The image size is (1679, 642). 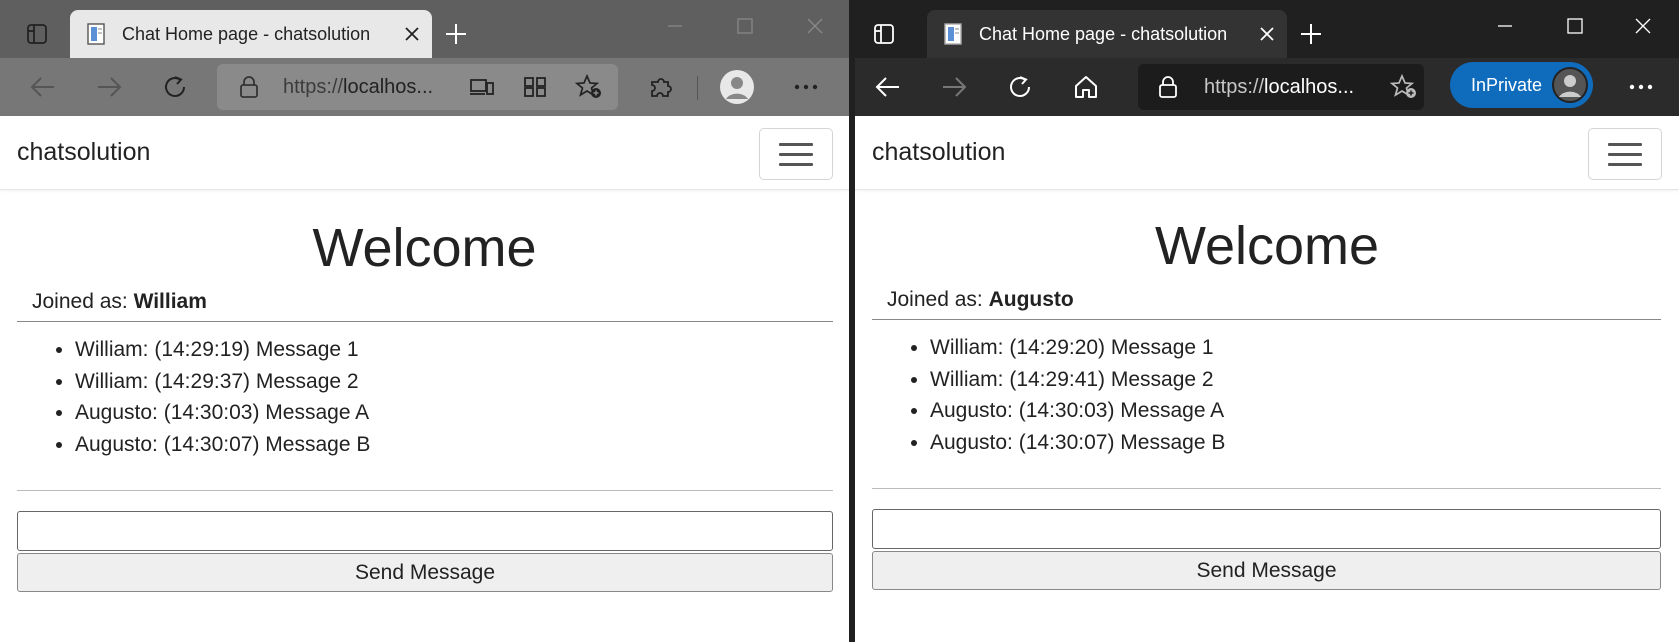 I want to click on back-icon, so click(x=42, y=87).